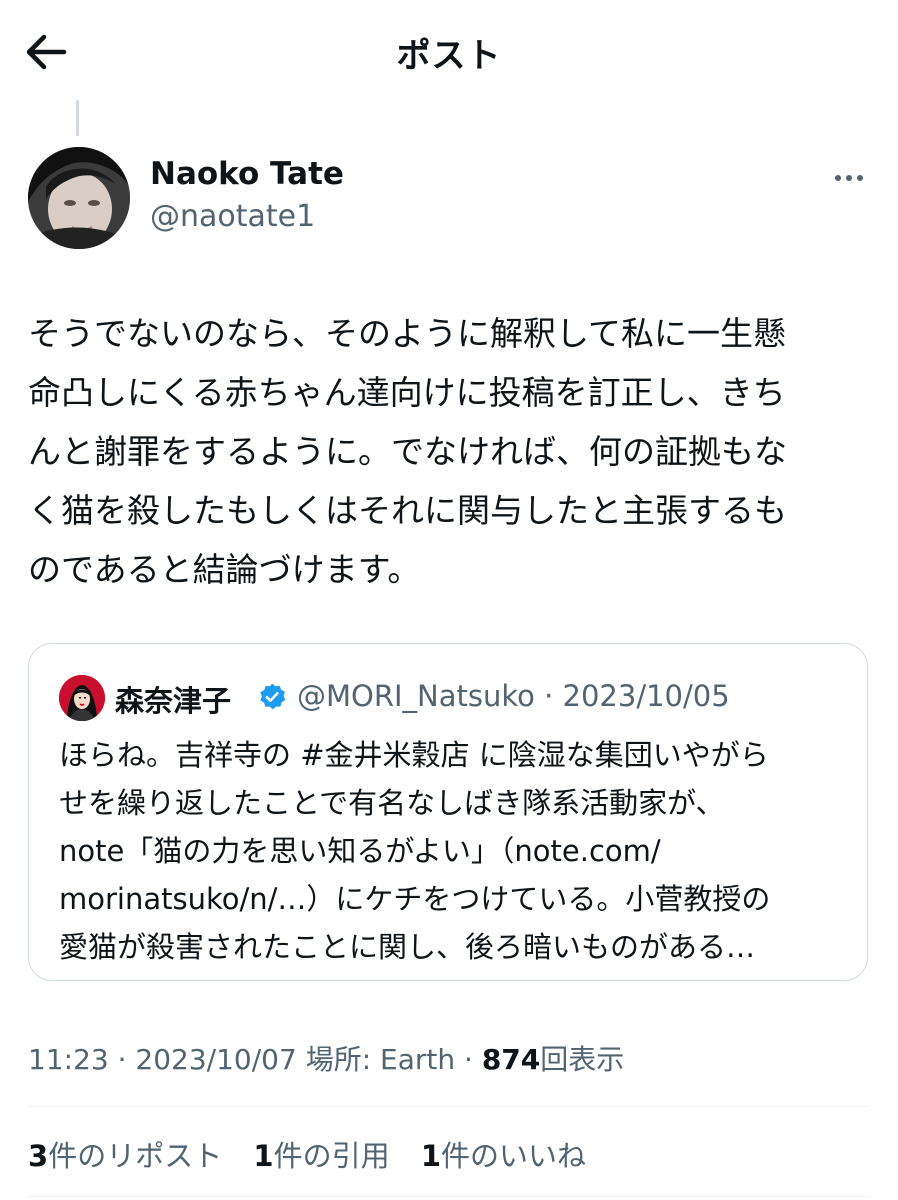 The width and height of the screenshot is (898, 1200). Describe the element at coordinates (263, 1156) in the screenshot. I see `quotes-count: 1` at that location.